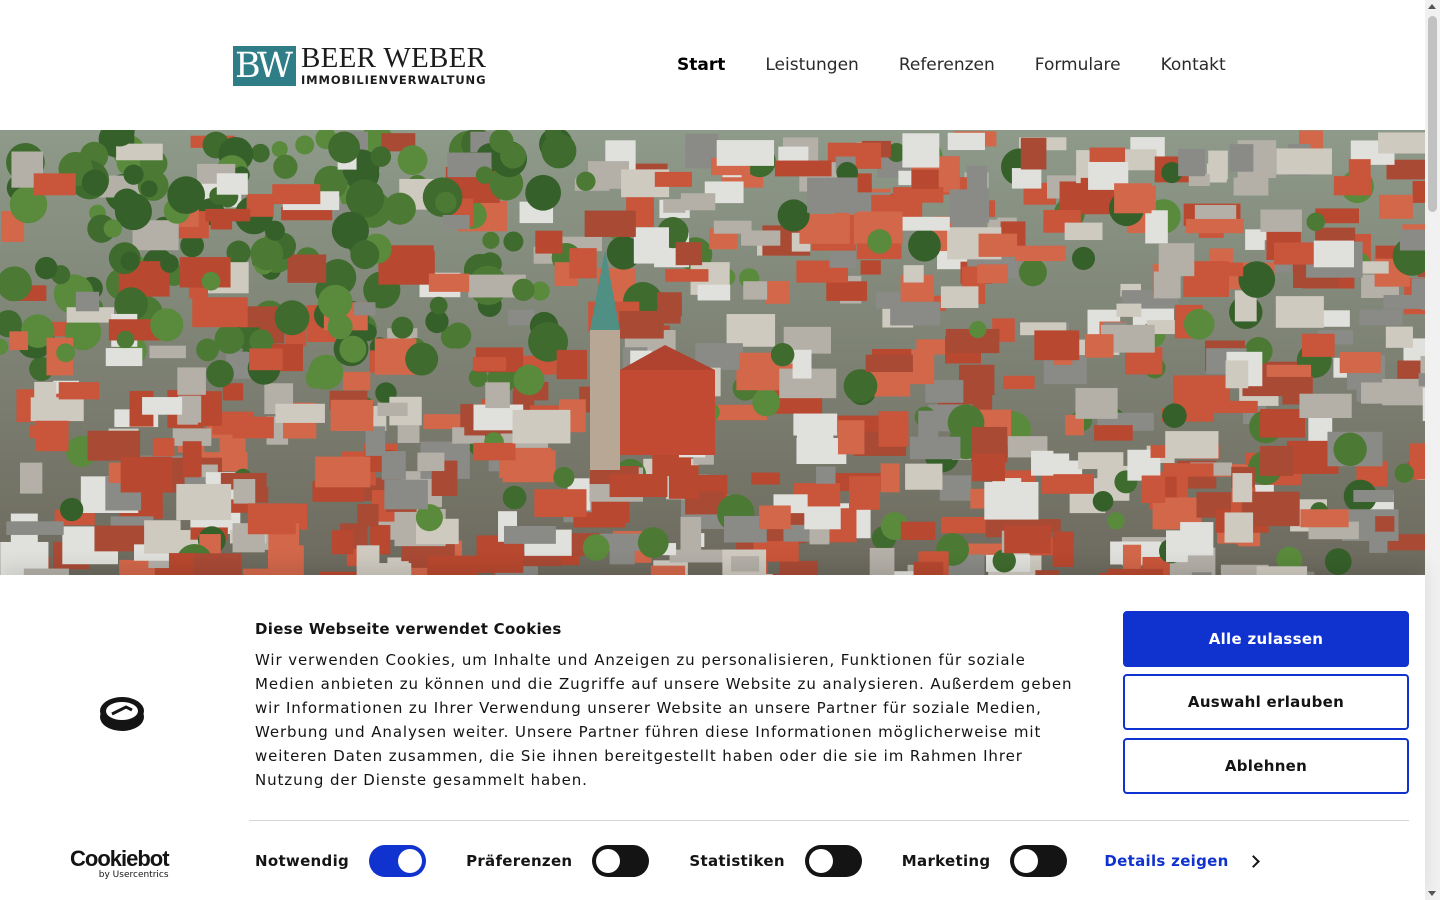  What do you see at coordinates (1432, 450) in the screenshot?
I see `scrollbar` at bounding box center [1432, 450].